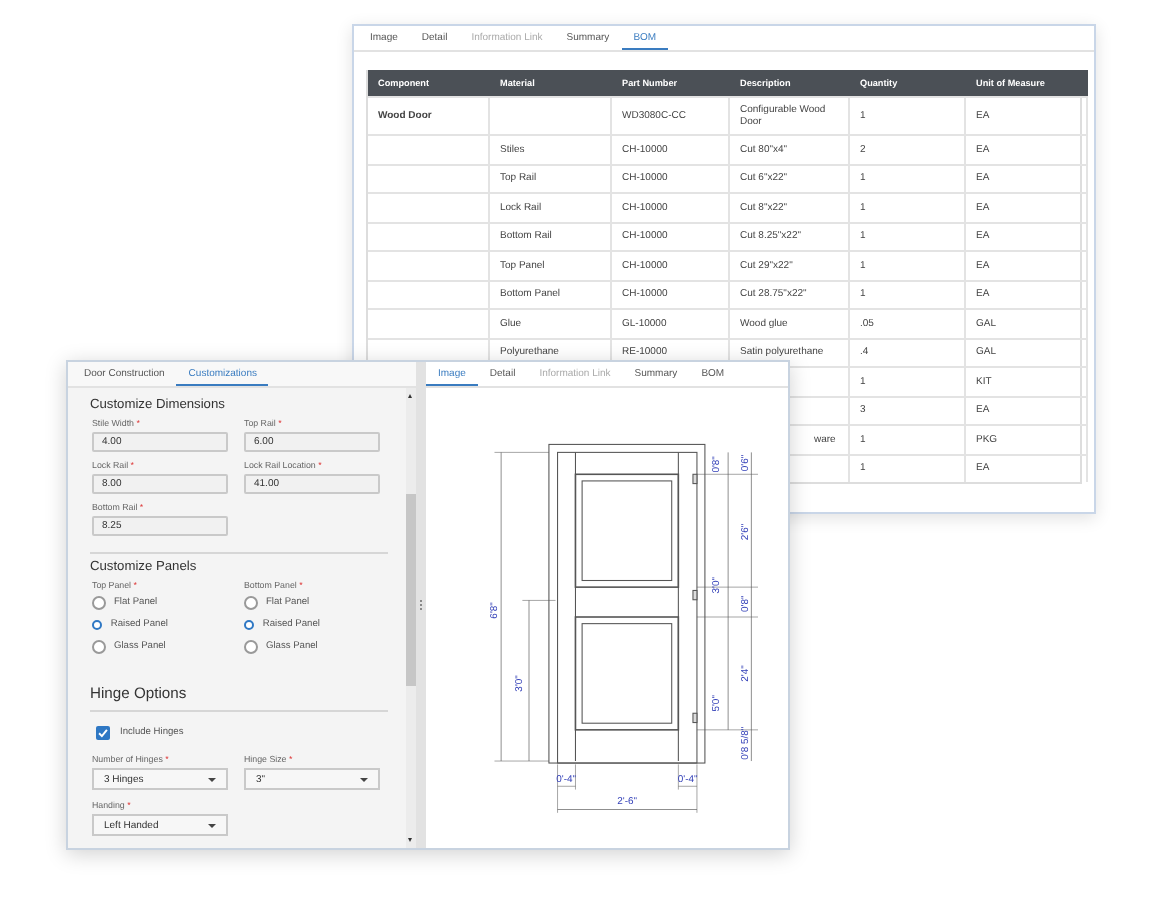  Describe the element at coordinates (411, 590) in the screenshot. I see `scroll-thumb` at that location.